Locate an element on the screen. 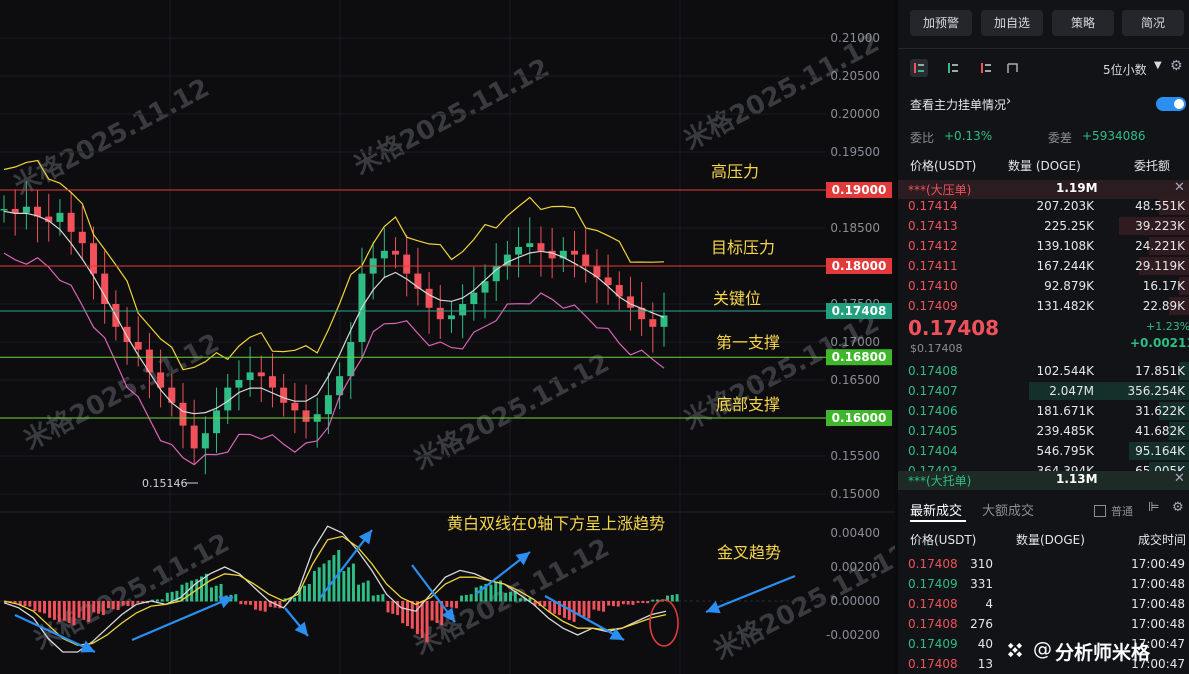 Image resolution: width=1189 pixels, height=674 pixels. trade-row: 0.17408 4 17:00:48 is located at coordinates (1043, 604).